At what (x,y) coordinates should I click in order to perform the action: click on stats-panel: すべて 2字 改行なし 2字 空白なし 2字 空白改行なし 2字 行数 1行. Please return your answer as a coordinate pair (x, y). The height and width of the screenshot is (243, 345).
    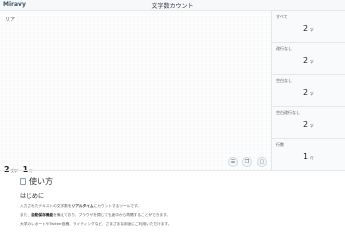
    Looking at the image, I should click on (308, 90).